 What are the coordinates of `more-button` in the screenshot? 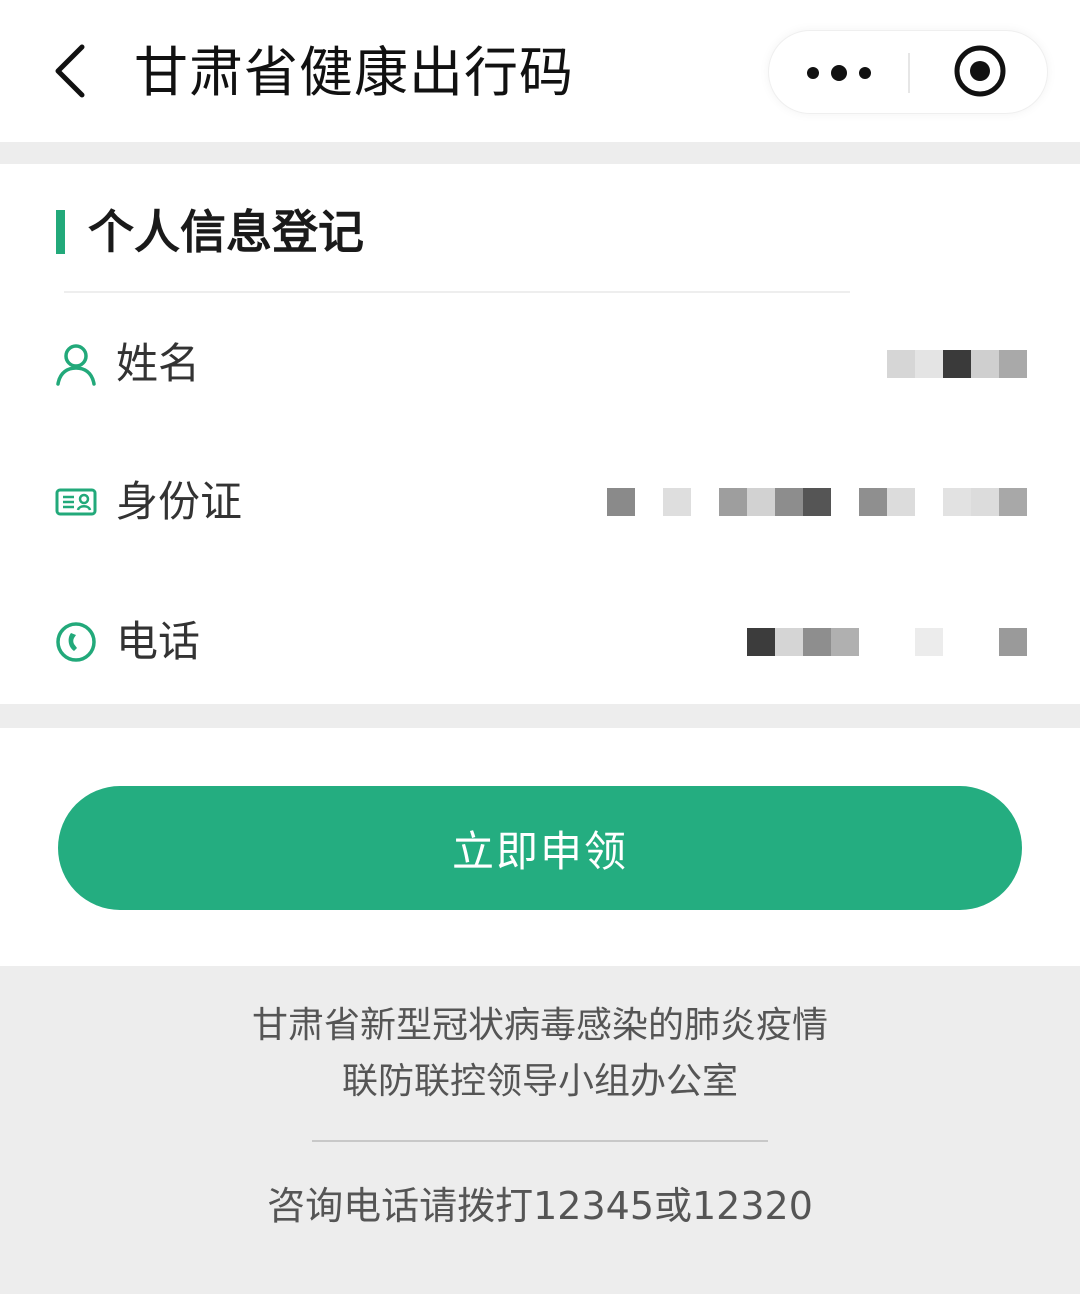 It's located at (839, 73).